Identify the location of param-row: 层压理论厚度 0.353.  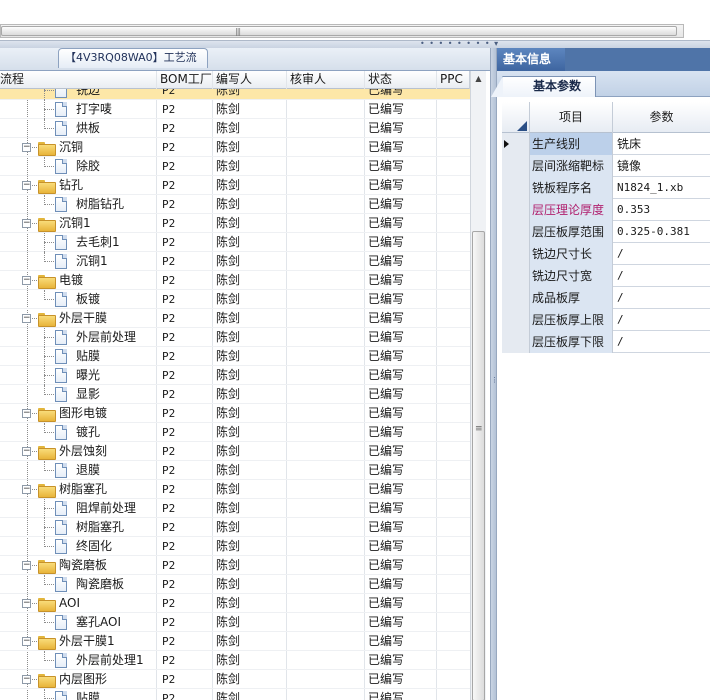
(606, 210).